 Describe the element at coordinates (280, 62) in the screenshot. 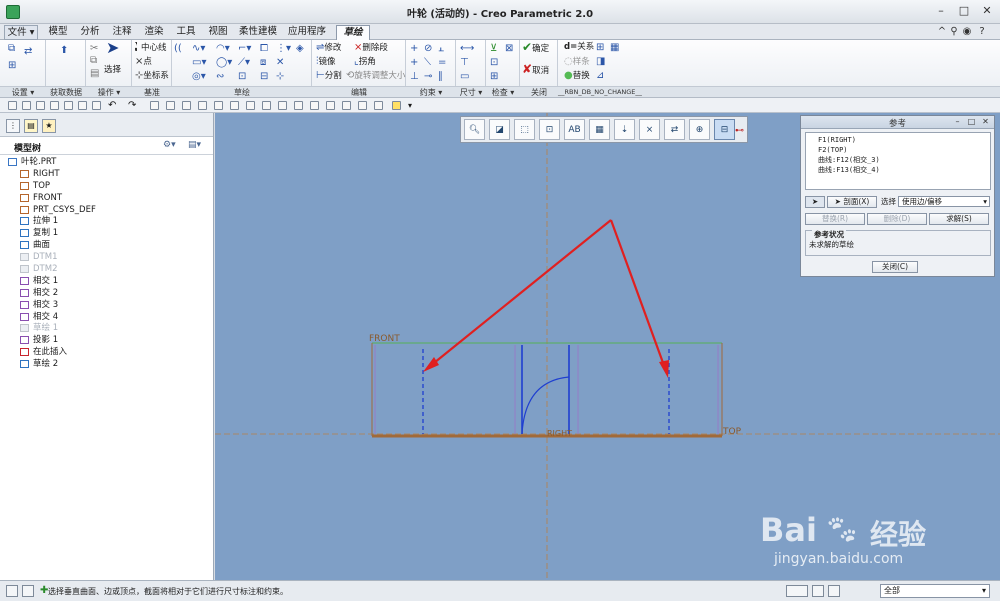

I see `text-icon: ✕` at that location.